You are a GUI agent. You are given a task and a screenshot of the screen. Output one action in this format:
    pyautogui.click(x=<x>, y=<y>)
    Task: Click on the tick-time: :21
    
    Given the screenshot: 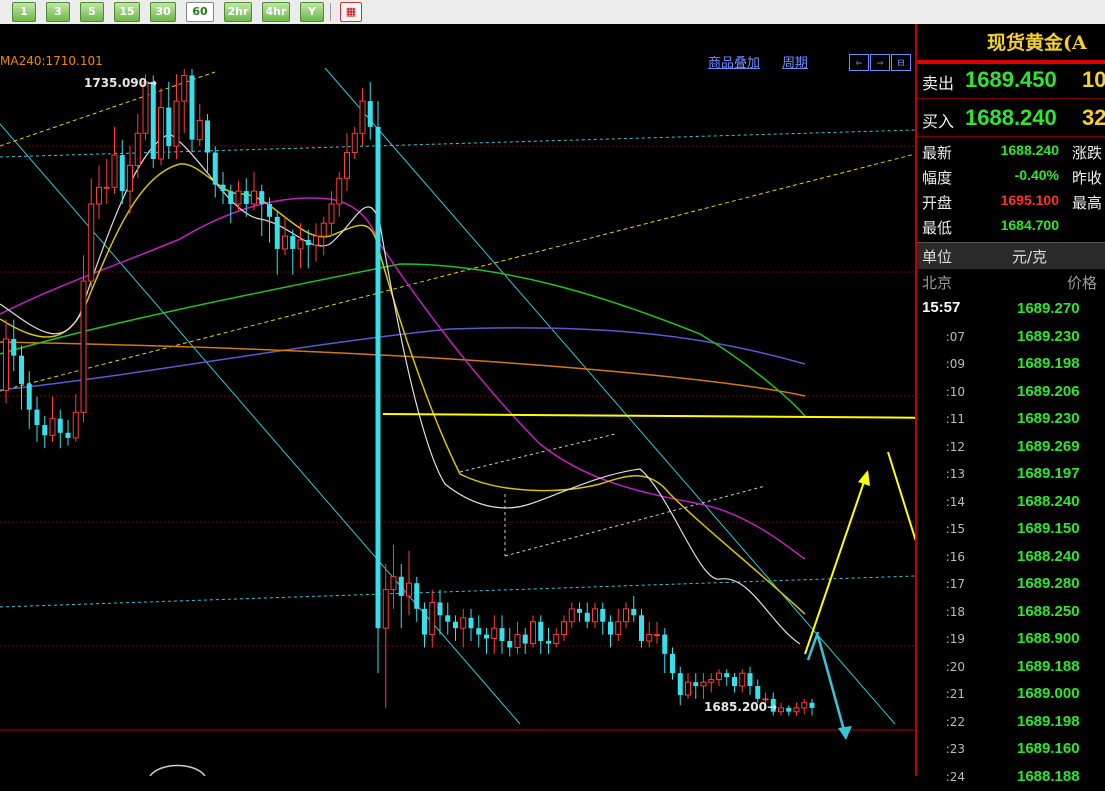 What is the action you would take?
    pyautogui.click(x=955, y=694)
    